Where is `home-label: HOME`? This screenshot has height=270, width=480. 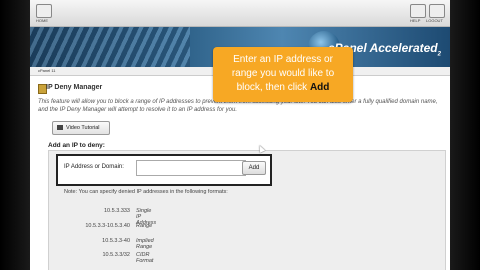 home-label: HOME is located at coordinates (42, 20).